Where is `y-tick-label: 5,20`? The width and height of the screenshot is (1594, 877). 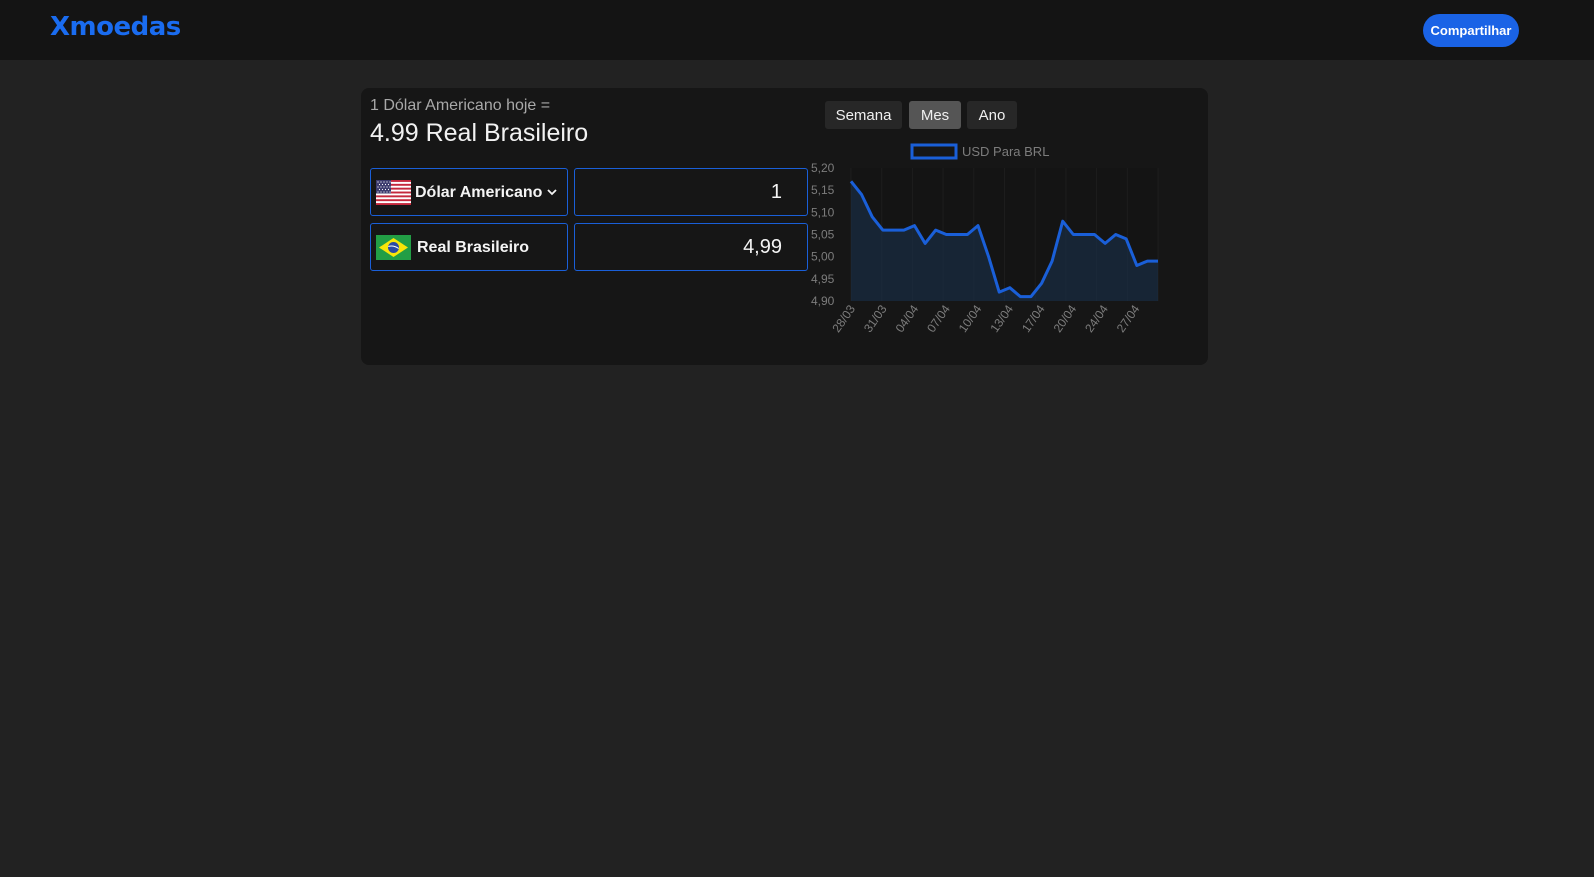 y-tick-label: 5,20 is located at coordinates (823, 168).